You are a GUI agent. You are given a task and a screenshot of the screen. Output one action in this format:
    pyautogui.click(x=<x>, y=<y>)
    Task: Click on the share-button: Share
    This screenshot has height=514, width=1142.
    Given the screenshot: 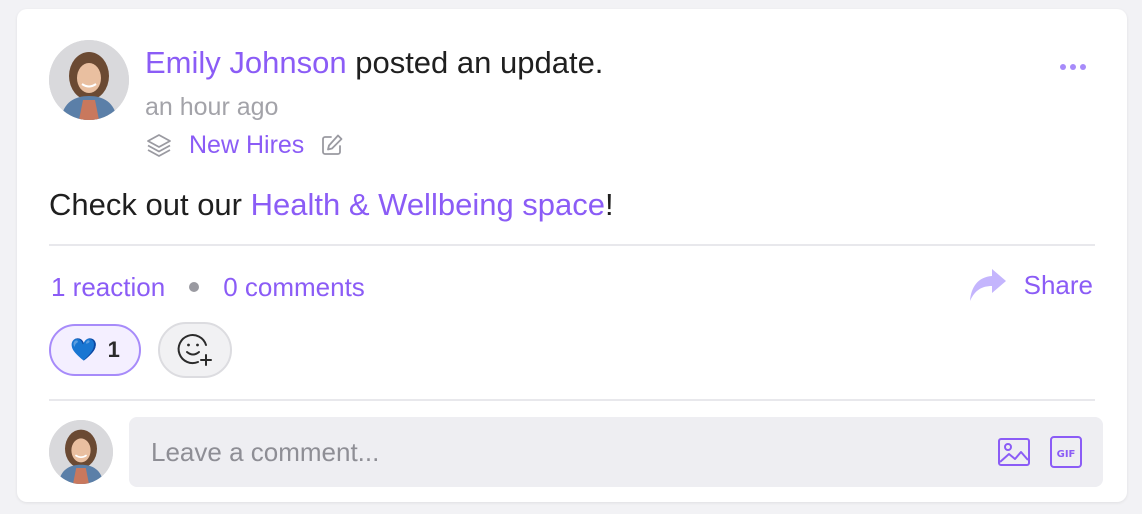 What is the action you would take?
    pyautogui.click(x=1030, y=285)
    